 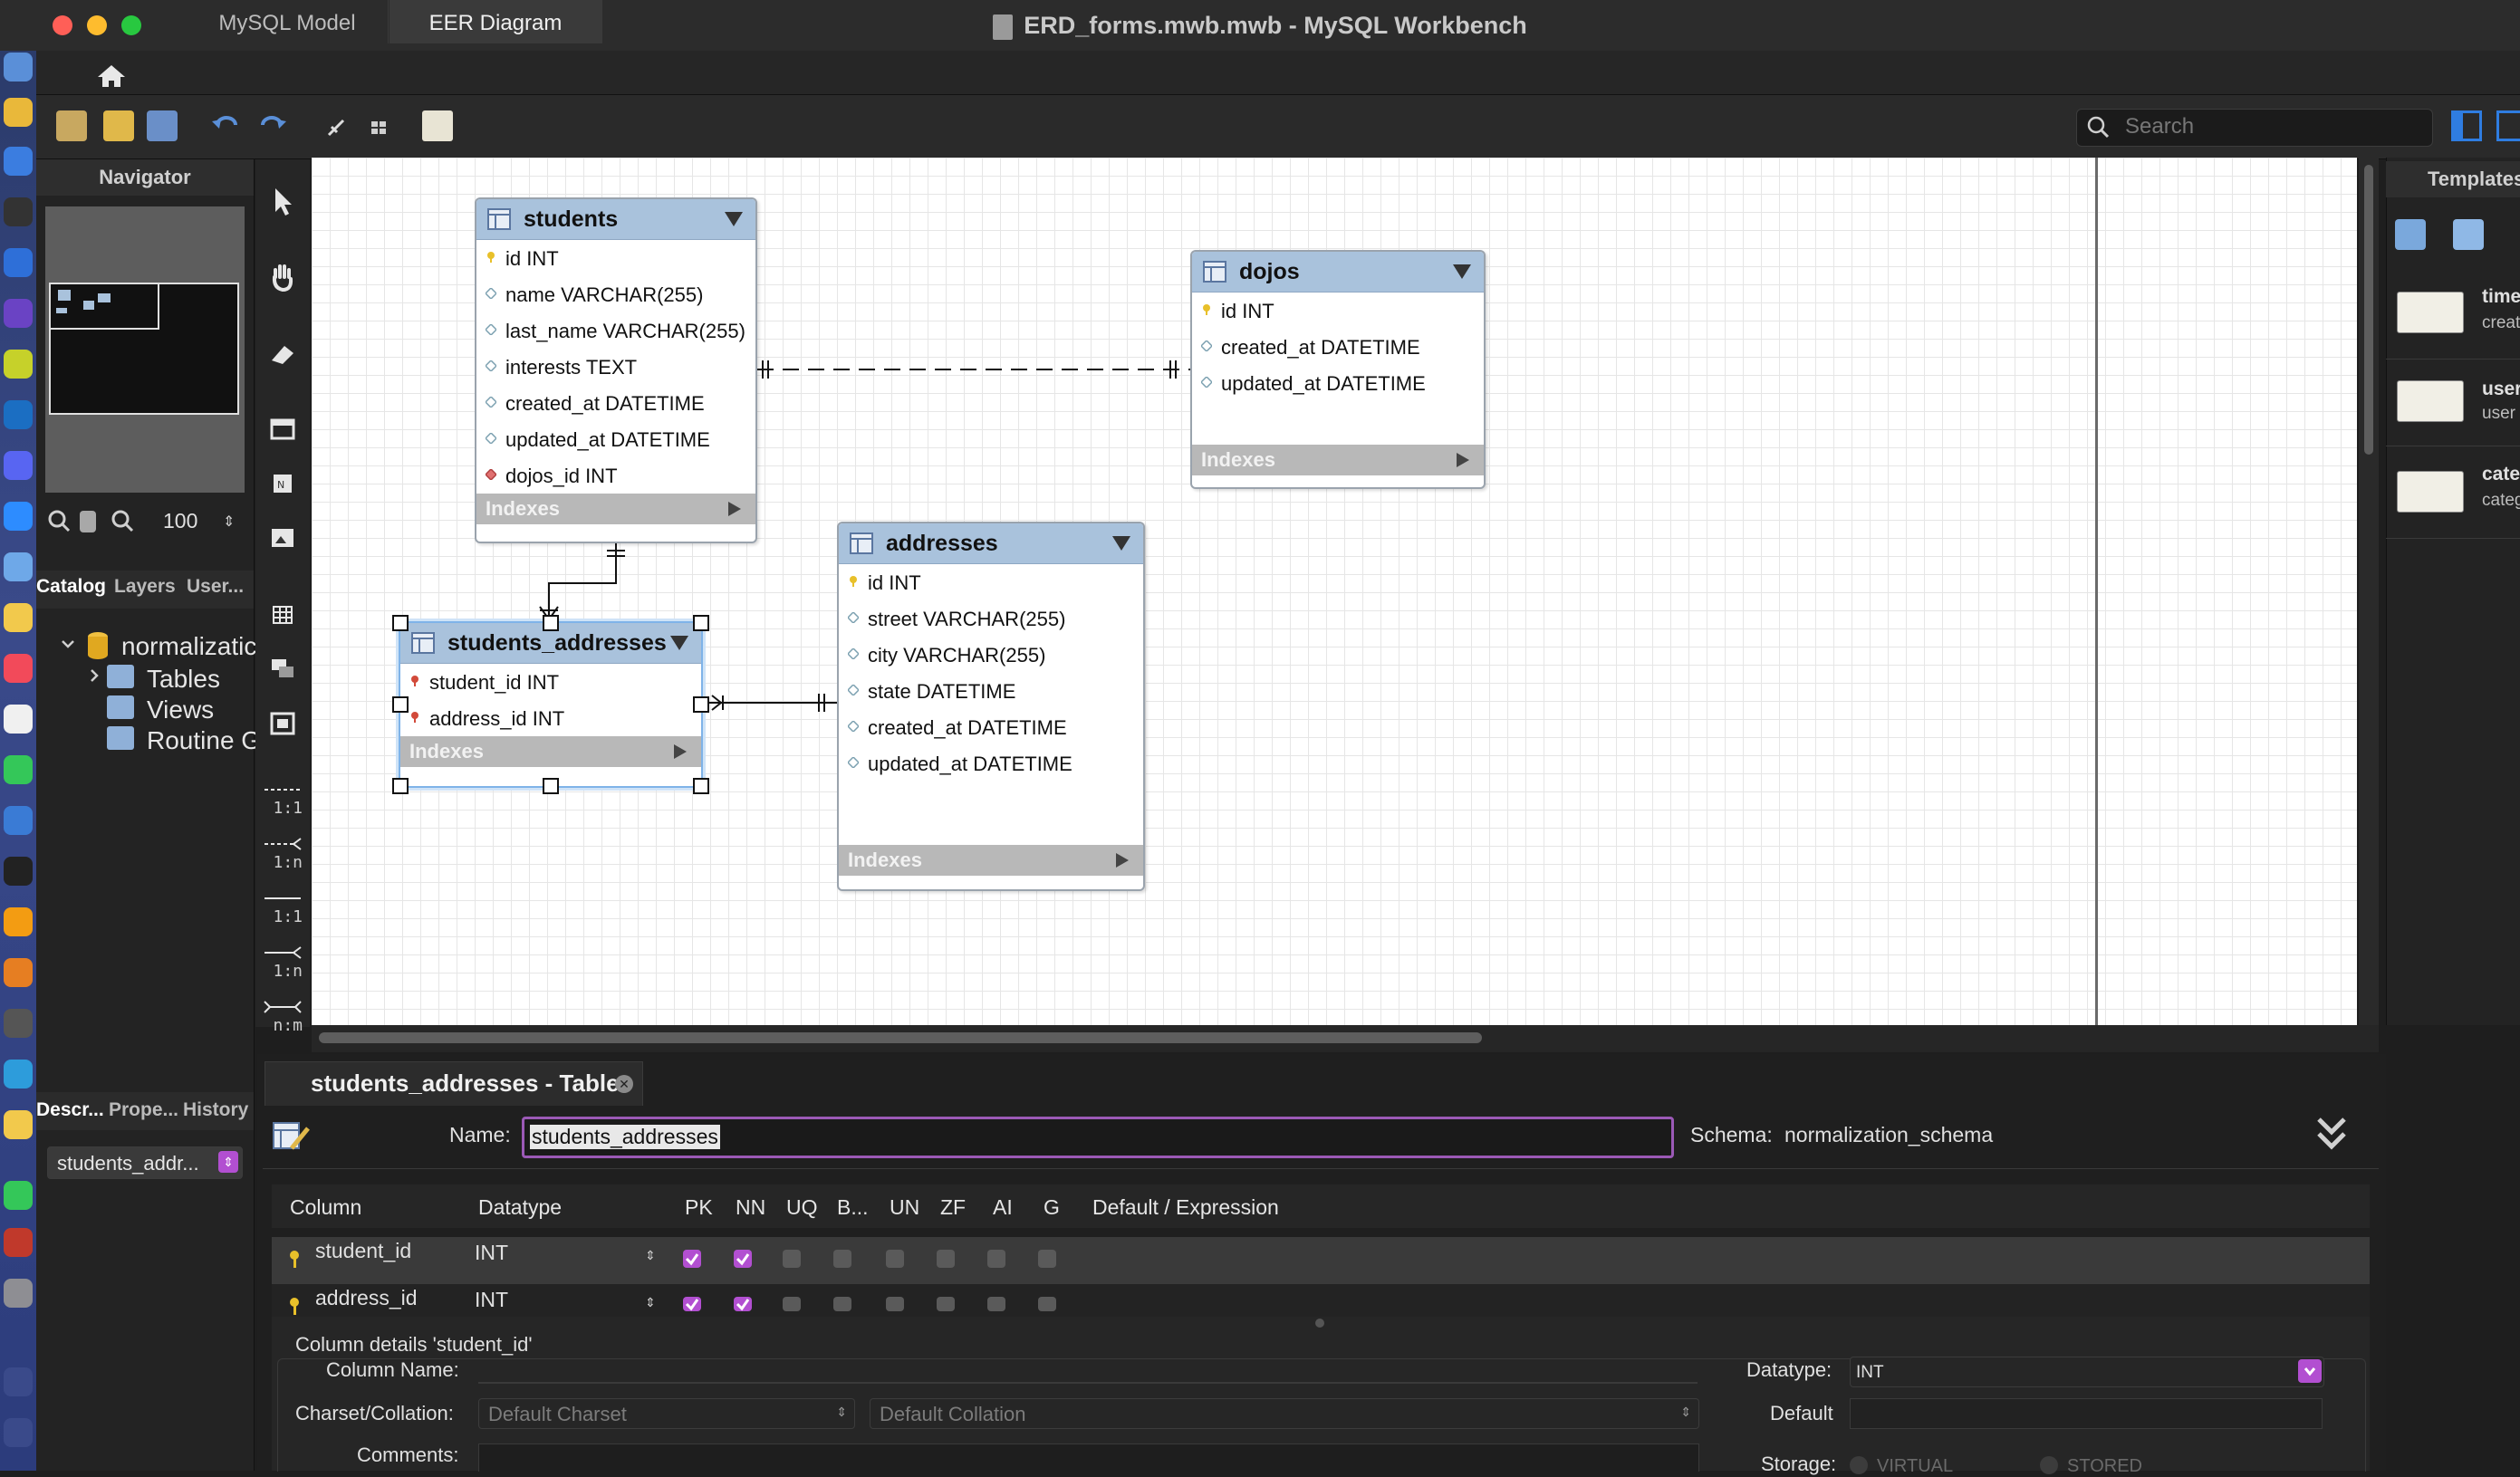 I want to click on toggle-secondary-sidebar-icon, so click(x=2508, y=125).